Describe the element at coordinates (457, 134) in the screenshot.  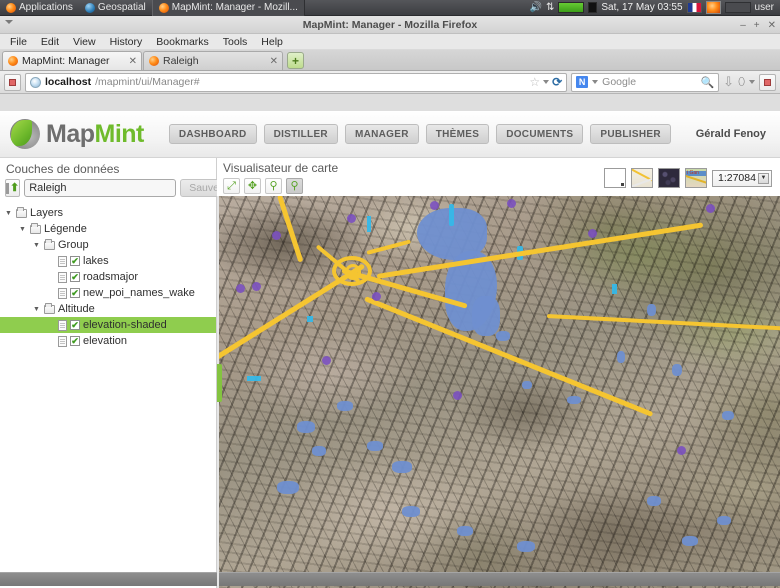
I see `nav-themes: THÈMES` at that location.